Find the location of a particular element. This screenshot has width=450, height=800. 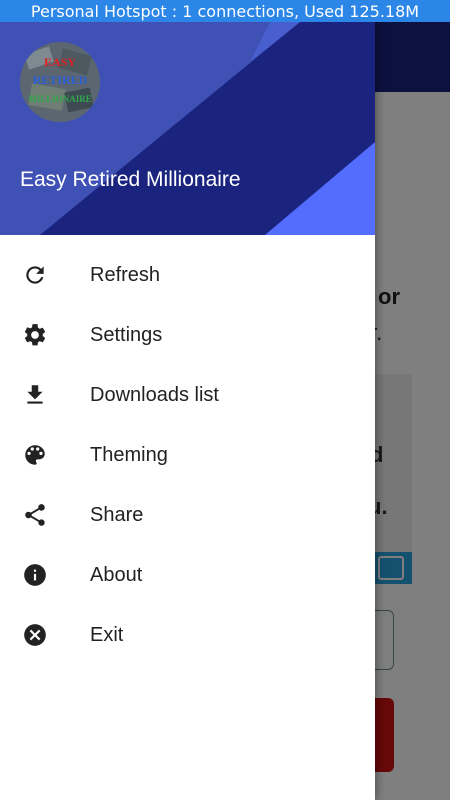

palette-icon is located at coordinates (35, 455).